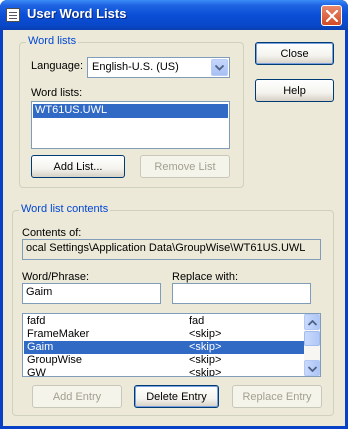 The height and width of the screenshot is (429, 348). Describe the element at coordinates (52, 41) in the screenshot. I see `word-lists-legend: Word lists` at that location.